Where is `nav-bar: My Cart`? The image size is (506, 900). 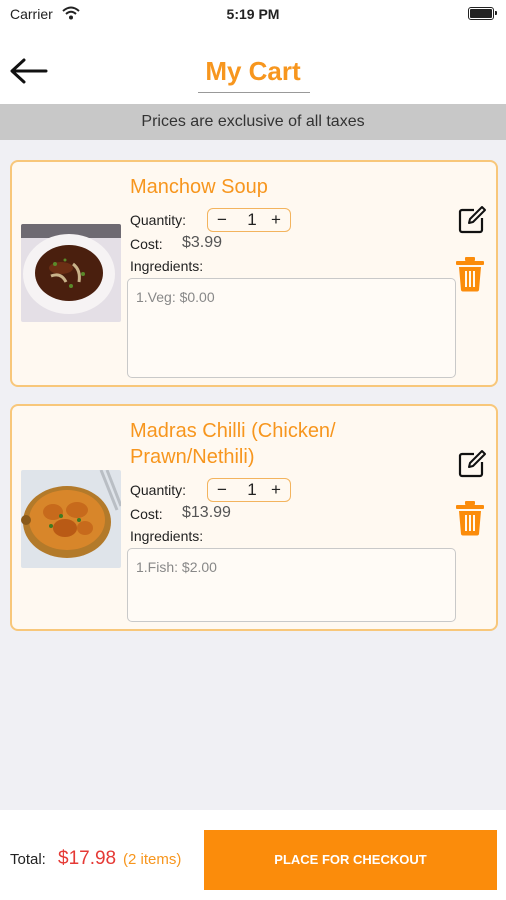 nav-bar: My Cart is located at coordinates (253, 66).